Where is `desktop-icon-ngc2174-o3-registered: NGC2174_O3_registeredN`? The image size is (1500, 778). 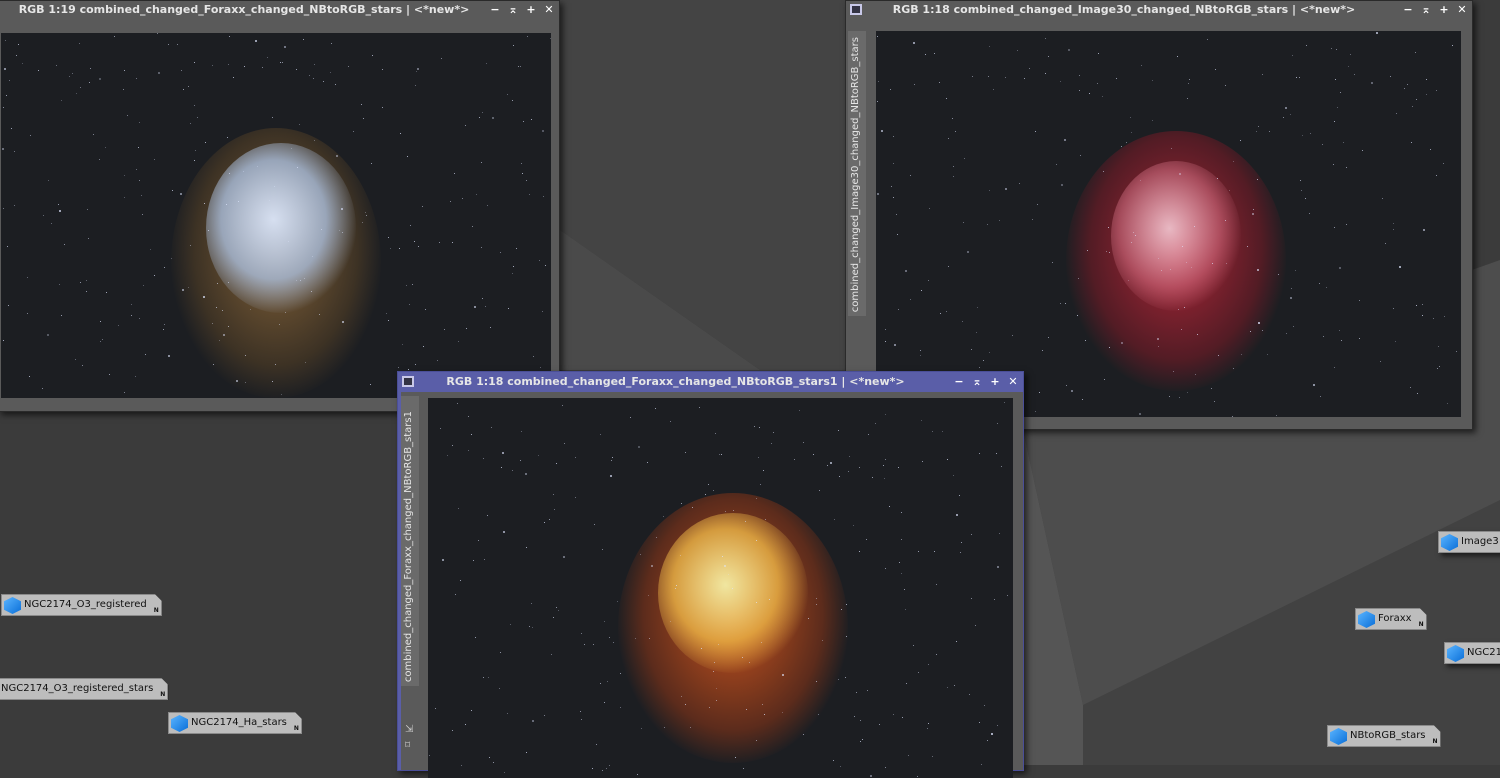
desktop-icon-ngc2174-o3-registered: NGC2174_O3_registeredN is located at coordinates (81, 605).